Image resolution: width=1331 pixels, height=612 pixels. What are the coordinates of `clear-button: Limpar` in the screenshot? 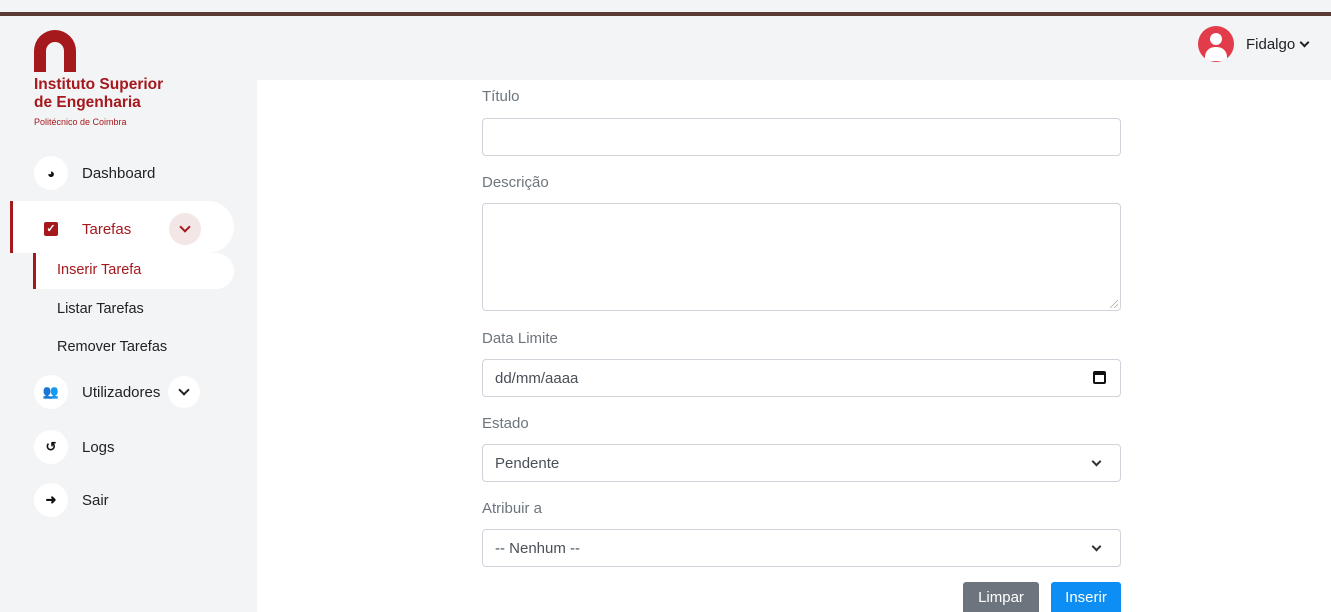 It's located at (1001, 597).